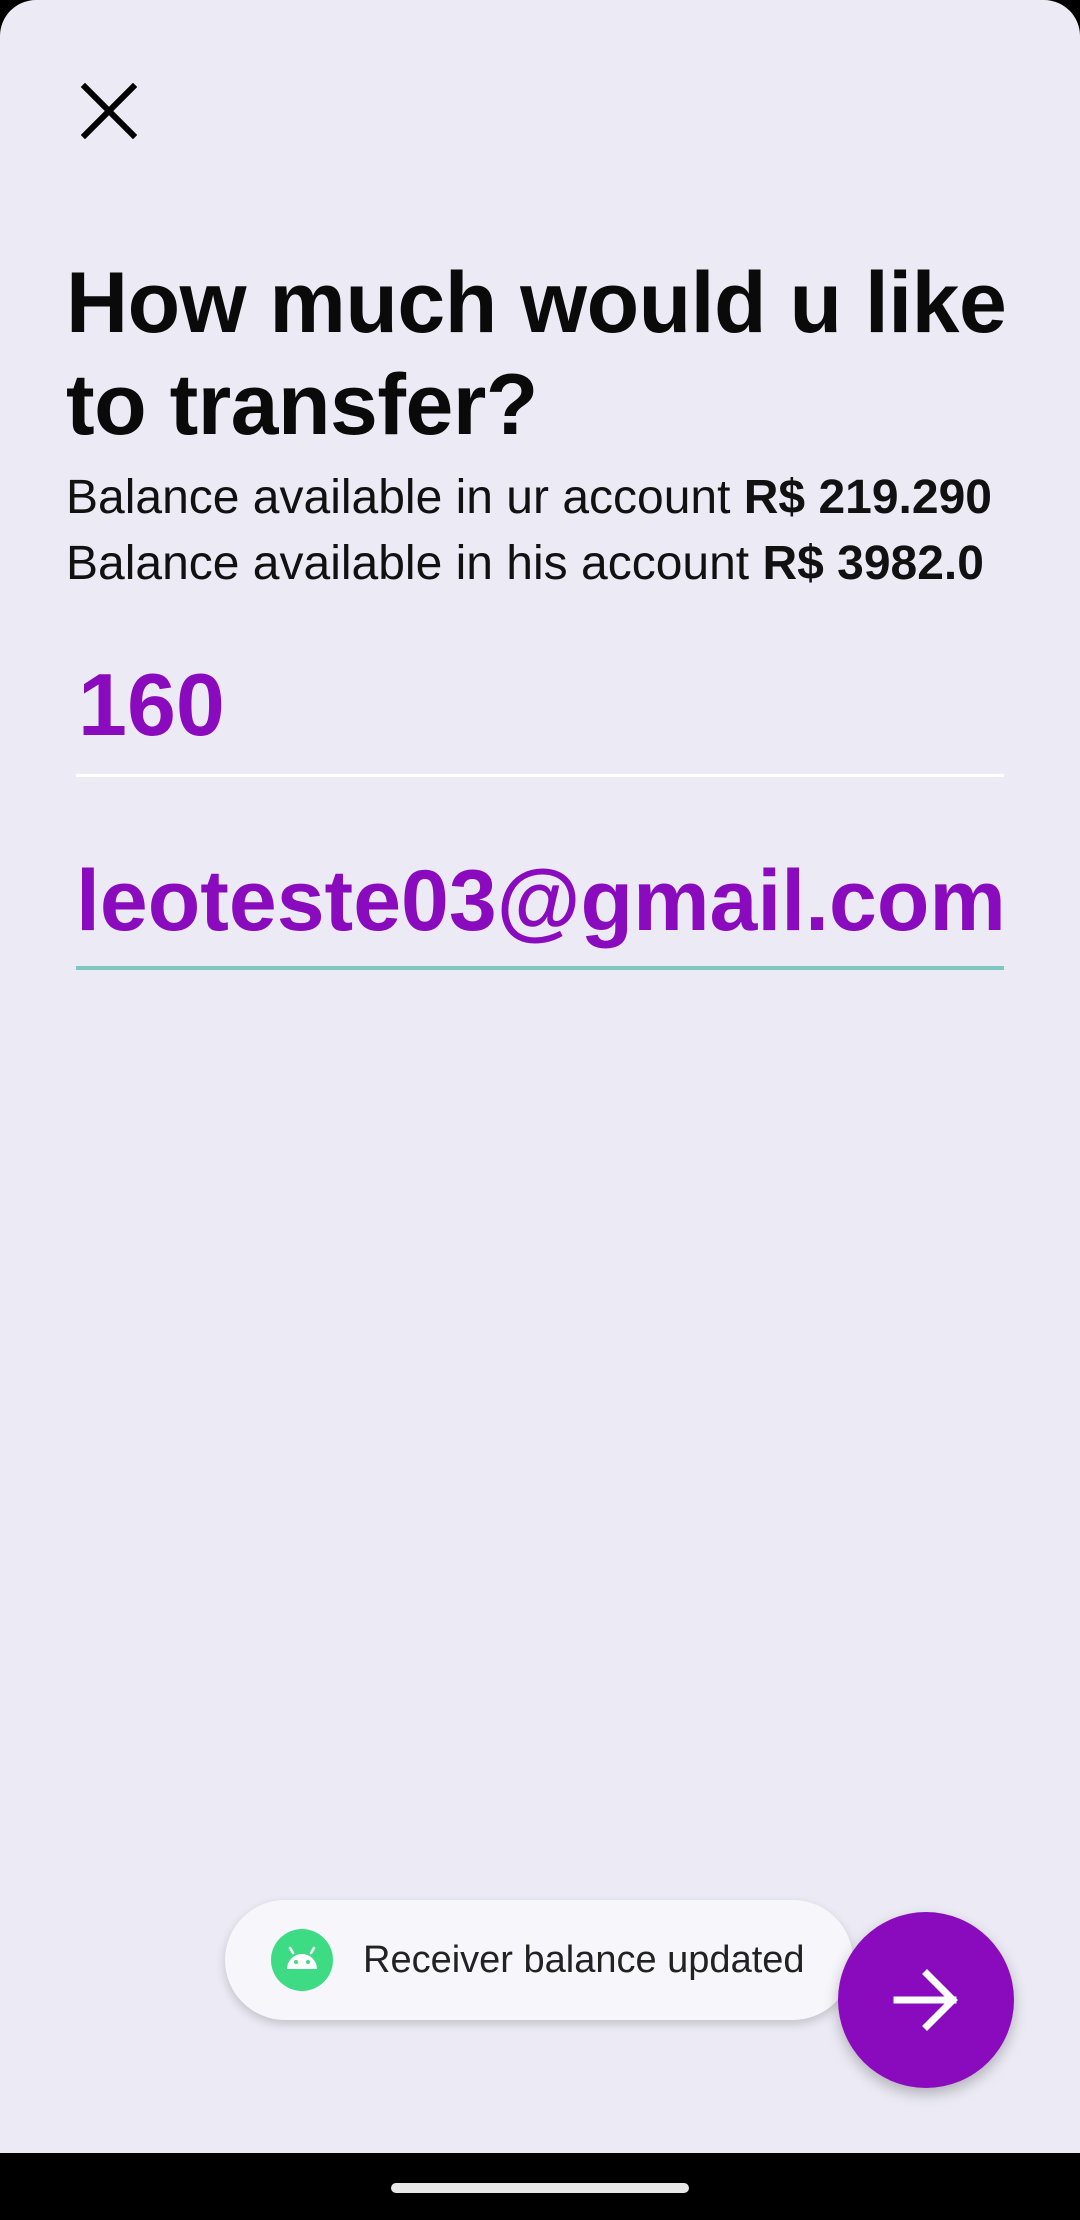 Image resolution: width=1080 pixels, height=2220 pixels. I want to click on close-button, so click(109, 111).